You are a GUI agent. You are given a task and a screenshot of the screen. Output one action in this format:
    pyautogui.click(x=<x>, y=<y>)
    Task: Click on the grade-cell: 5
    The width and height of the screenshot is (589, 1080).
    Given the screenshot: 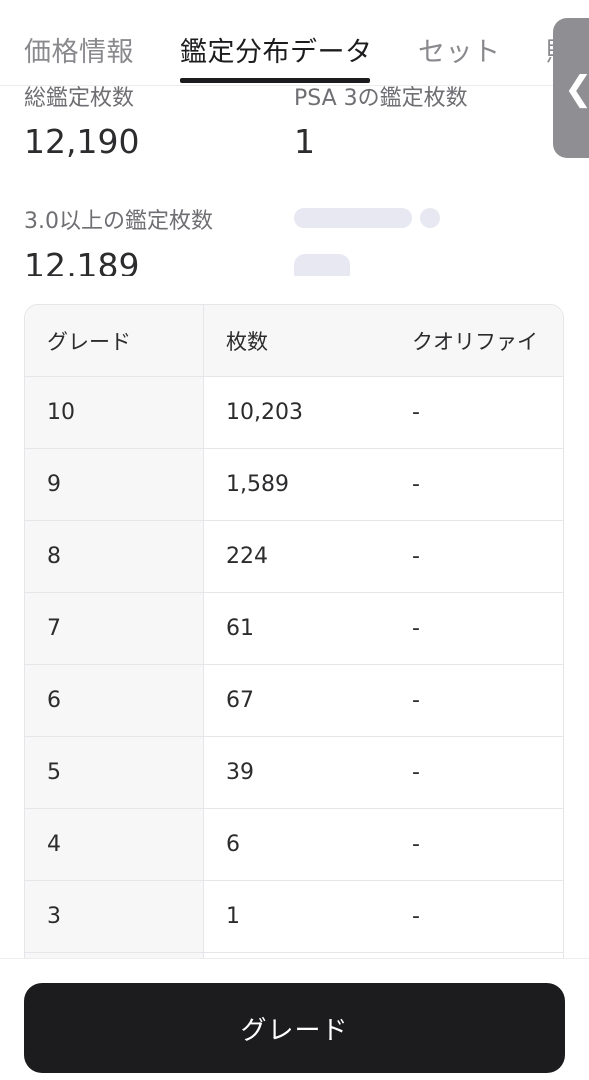 What is the action you would take?
    pyautogui.click(x=114, y=772)
    